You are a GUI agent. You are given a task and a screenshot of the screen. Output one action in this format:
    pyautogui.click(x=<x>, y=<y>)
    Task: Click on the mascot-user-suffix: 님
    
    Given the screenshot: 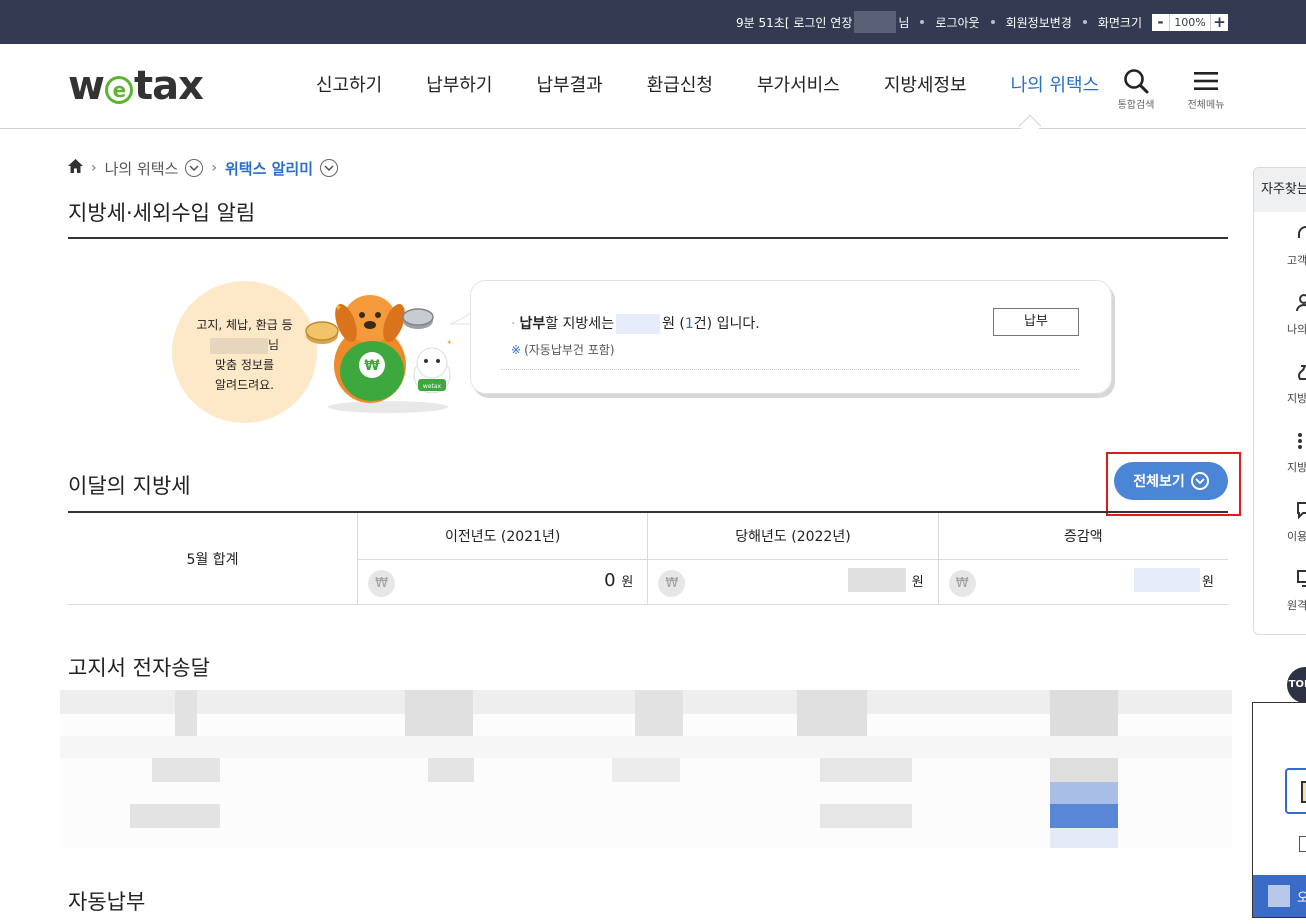 What is the action you would take?
    pyautogui.click(x=273, y=345)
    